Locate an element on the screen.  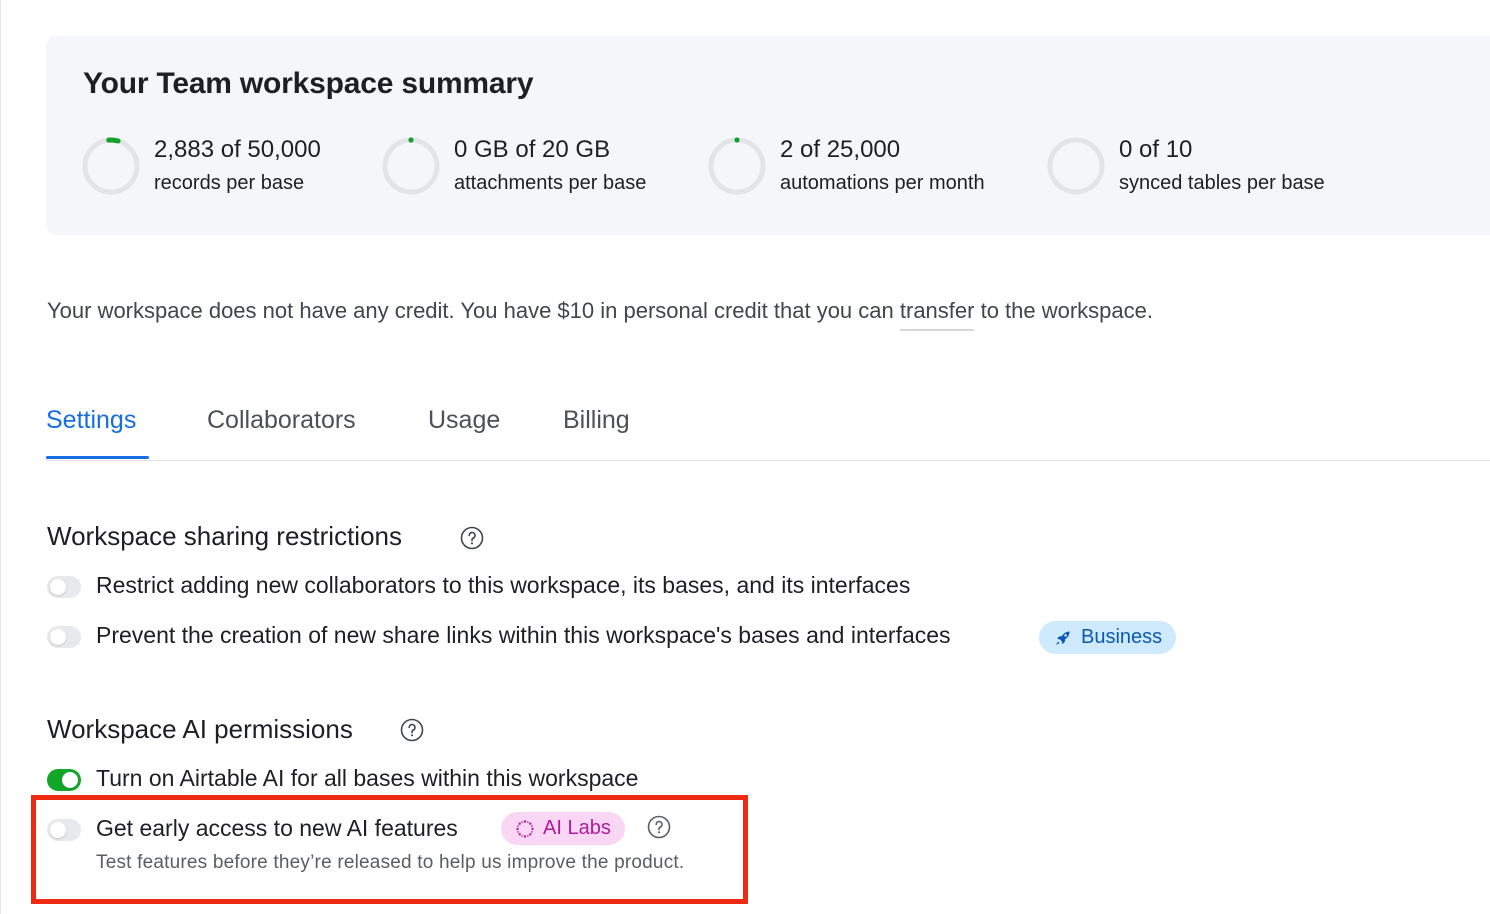
early-access-toggle is located at coordinates (64, 830).